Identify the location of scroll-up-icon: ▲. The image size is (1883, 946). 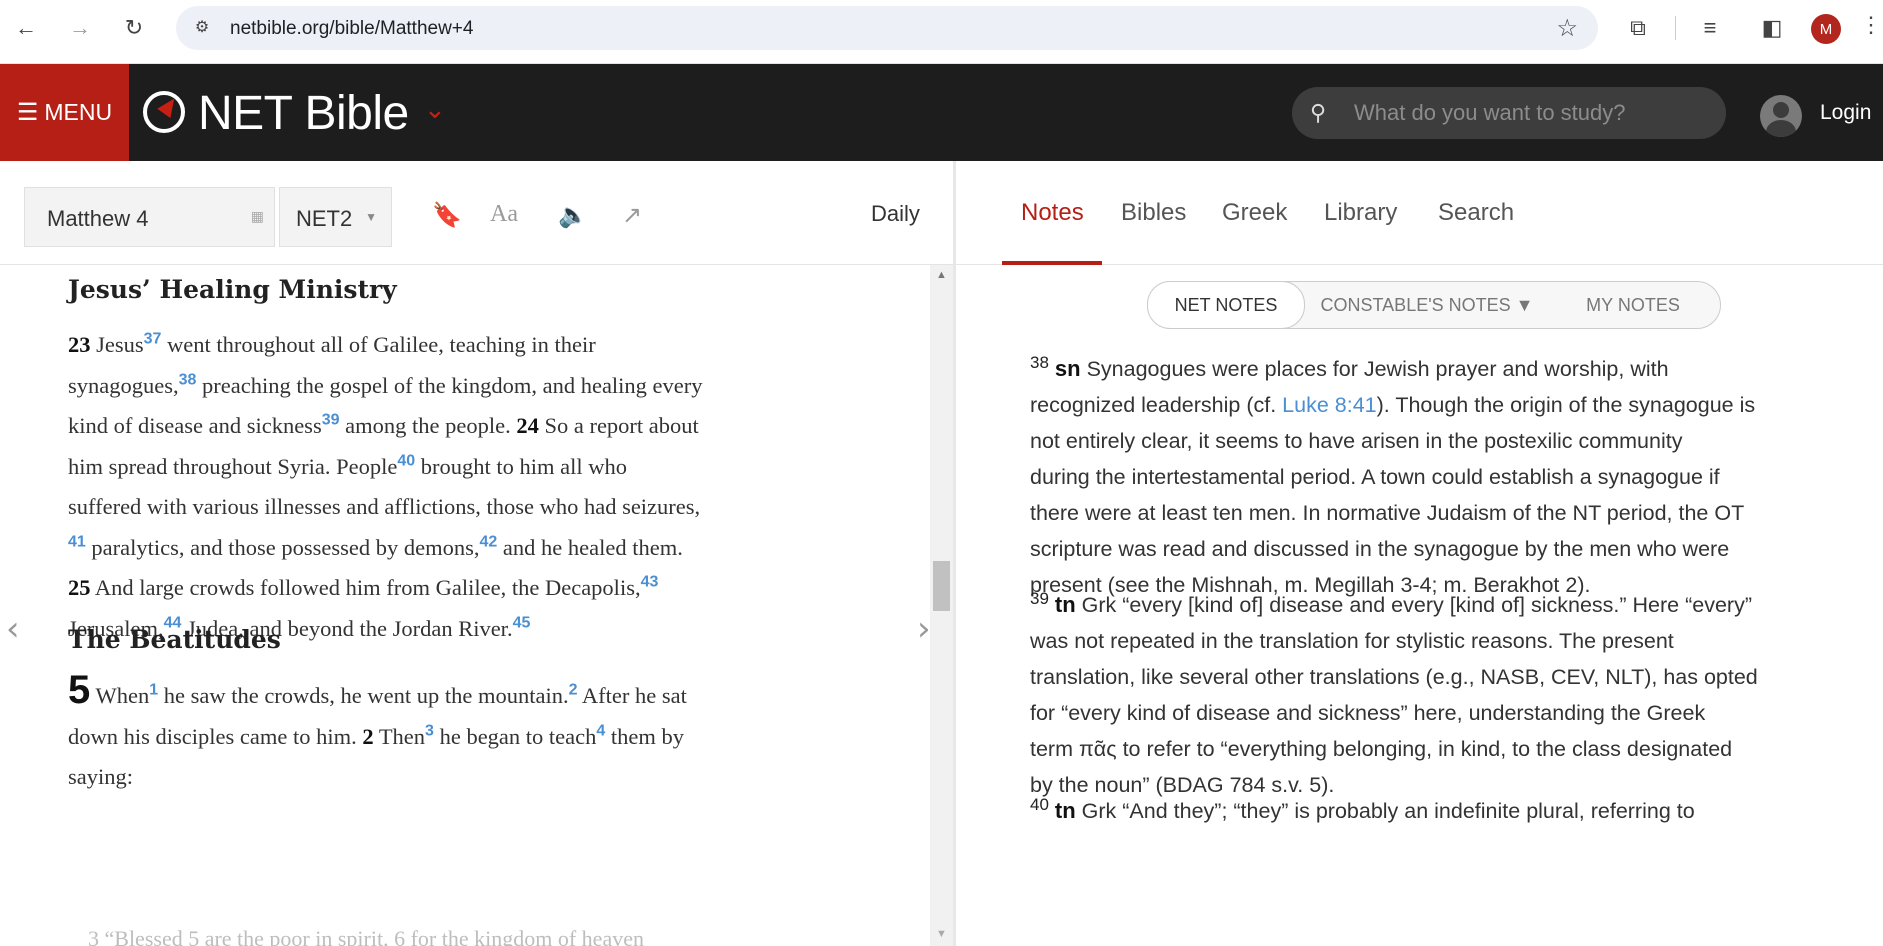
(941, 275).